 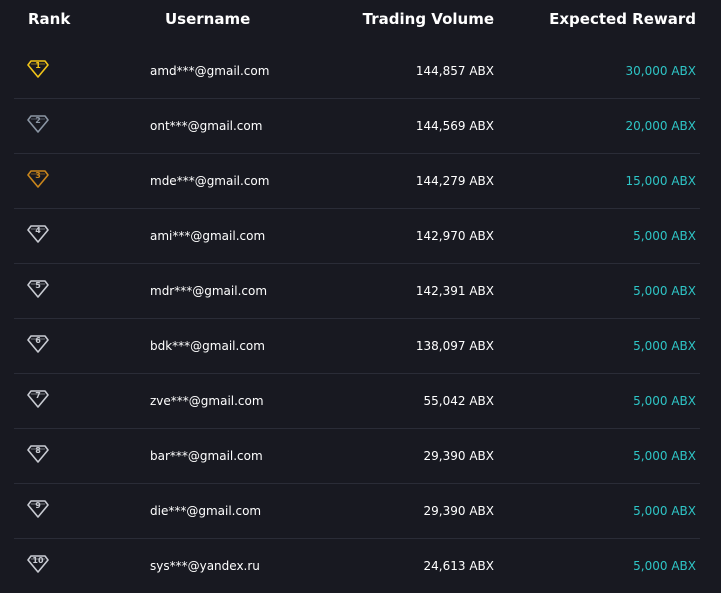 I want to click on rank-number: 6, so click(x=38, y=340).